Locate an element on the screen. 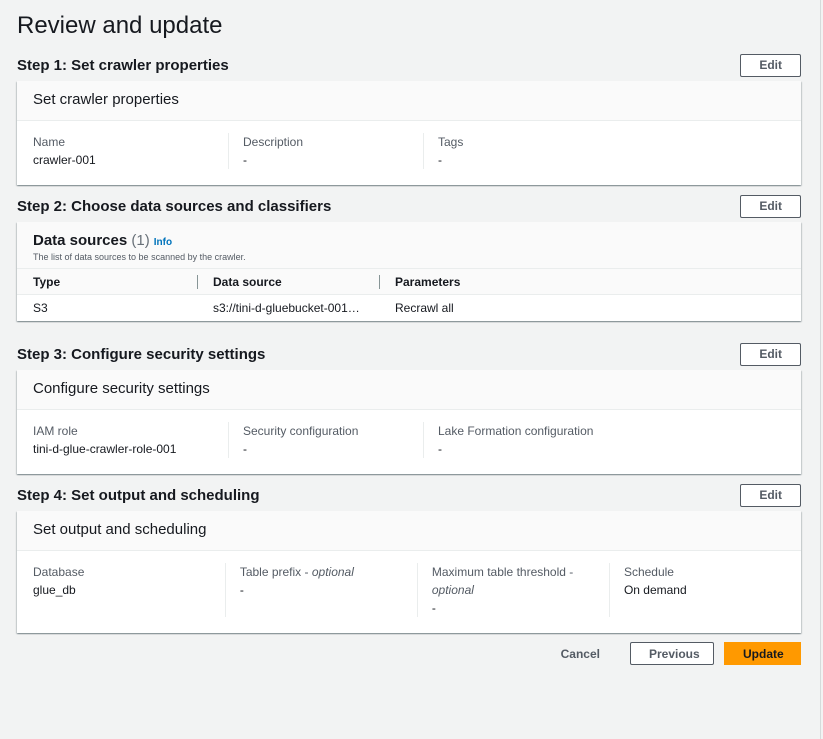 The width and height of the screenshot is (823, 739). max-table-threshold-label: Maximum table threshold - optional is located at coordinates (502, 581).